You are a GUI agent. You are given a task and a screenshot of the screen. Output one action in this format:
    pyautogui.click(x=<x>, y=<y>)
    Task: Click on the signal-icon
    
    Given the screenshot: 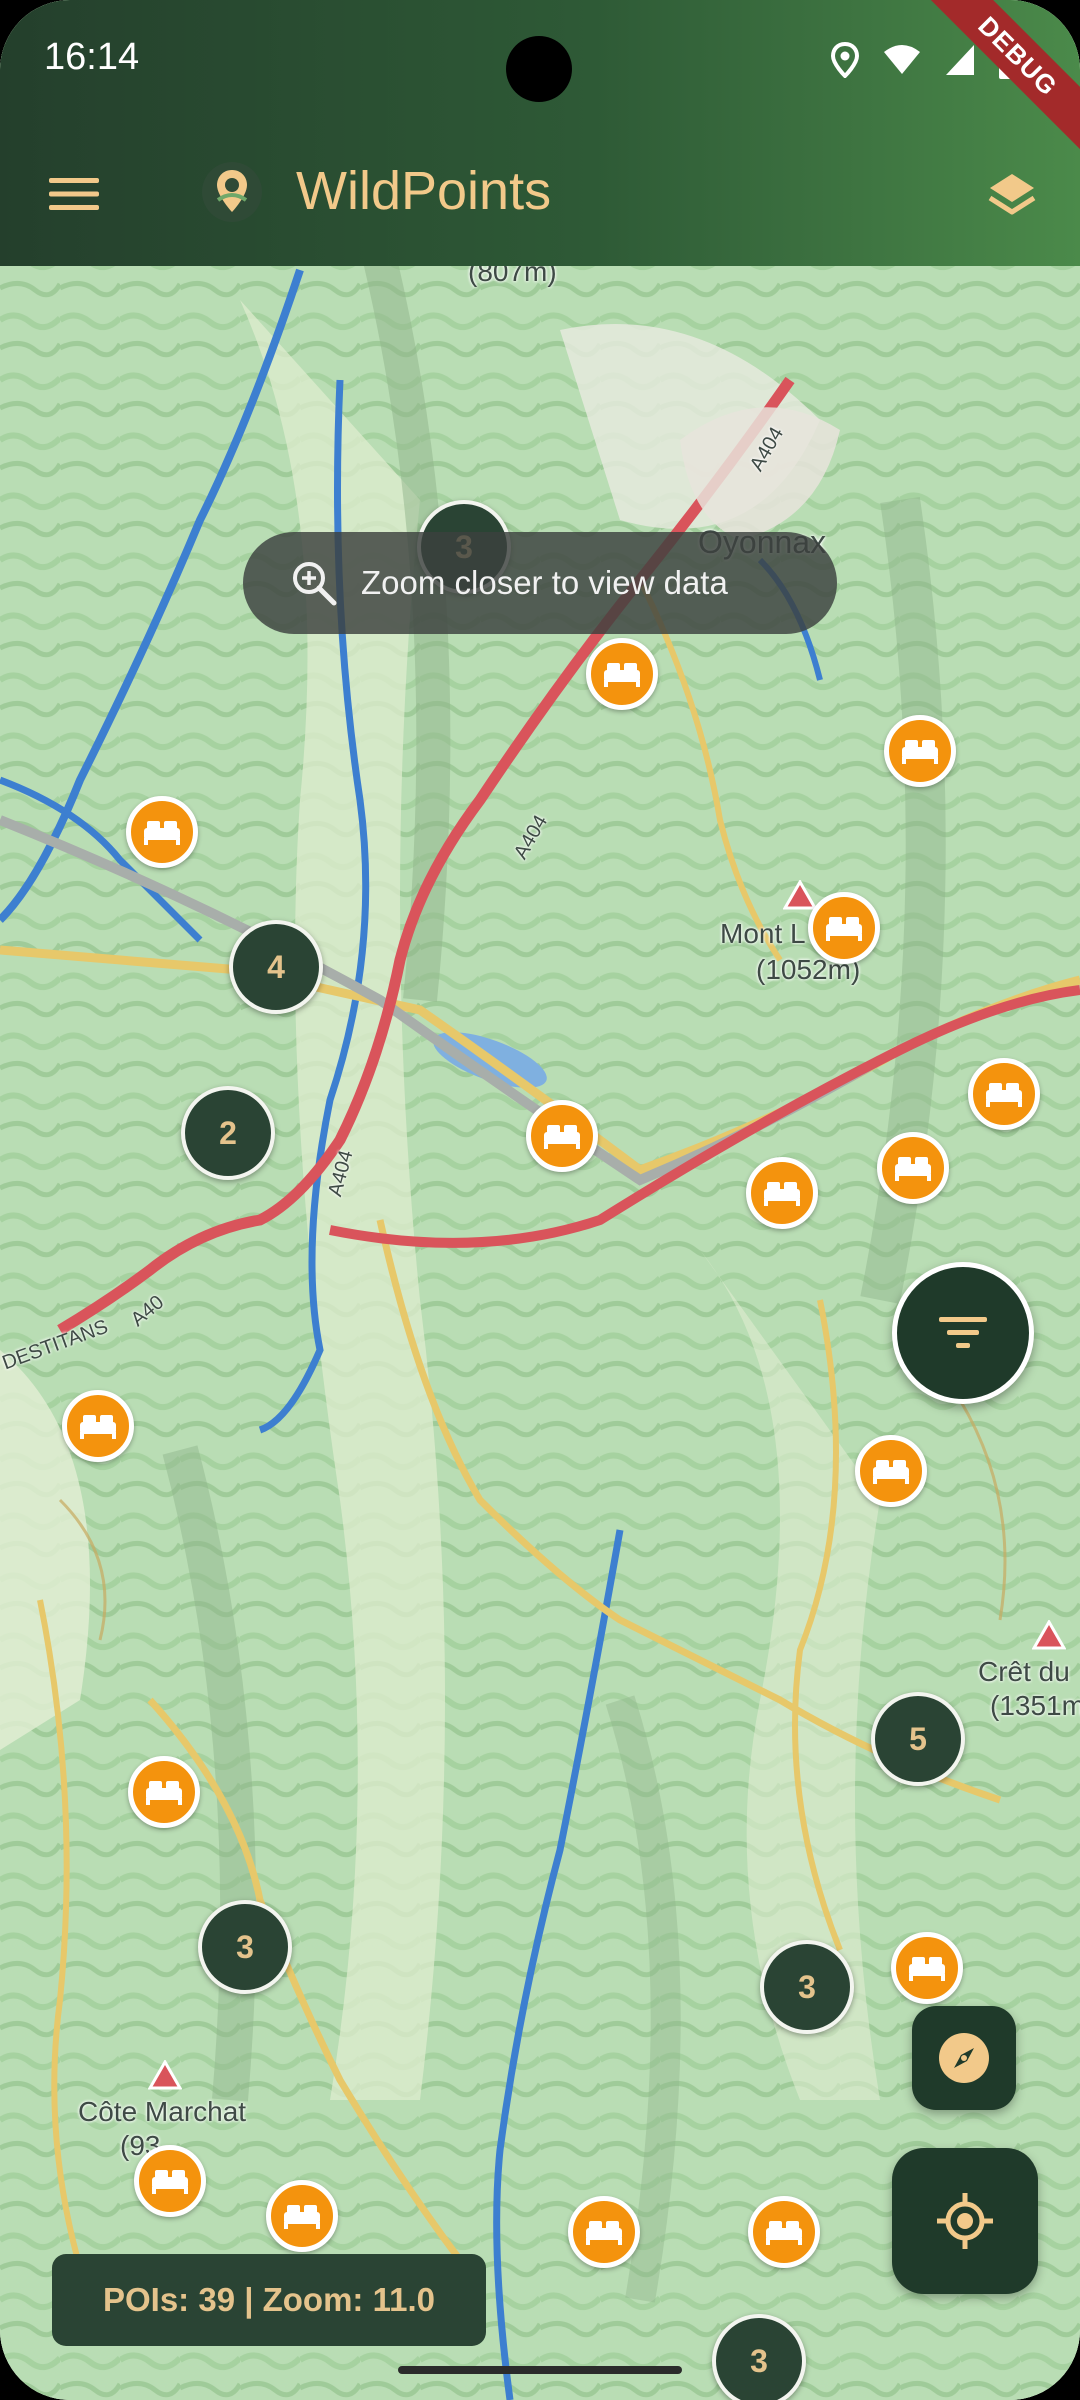 What is the action you would take?
    pyautogui.click(x=960, y=60)
    